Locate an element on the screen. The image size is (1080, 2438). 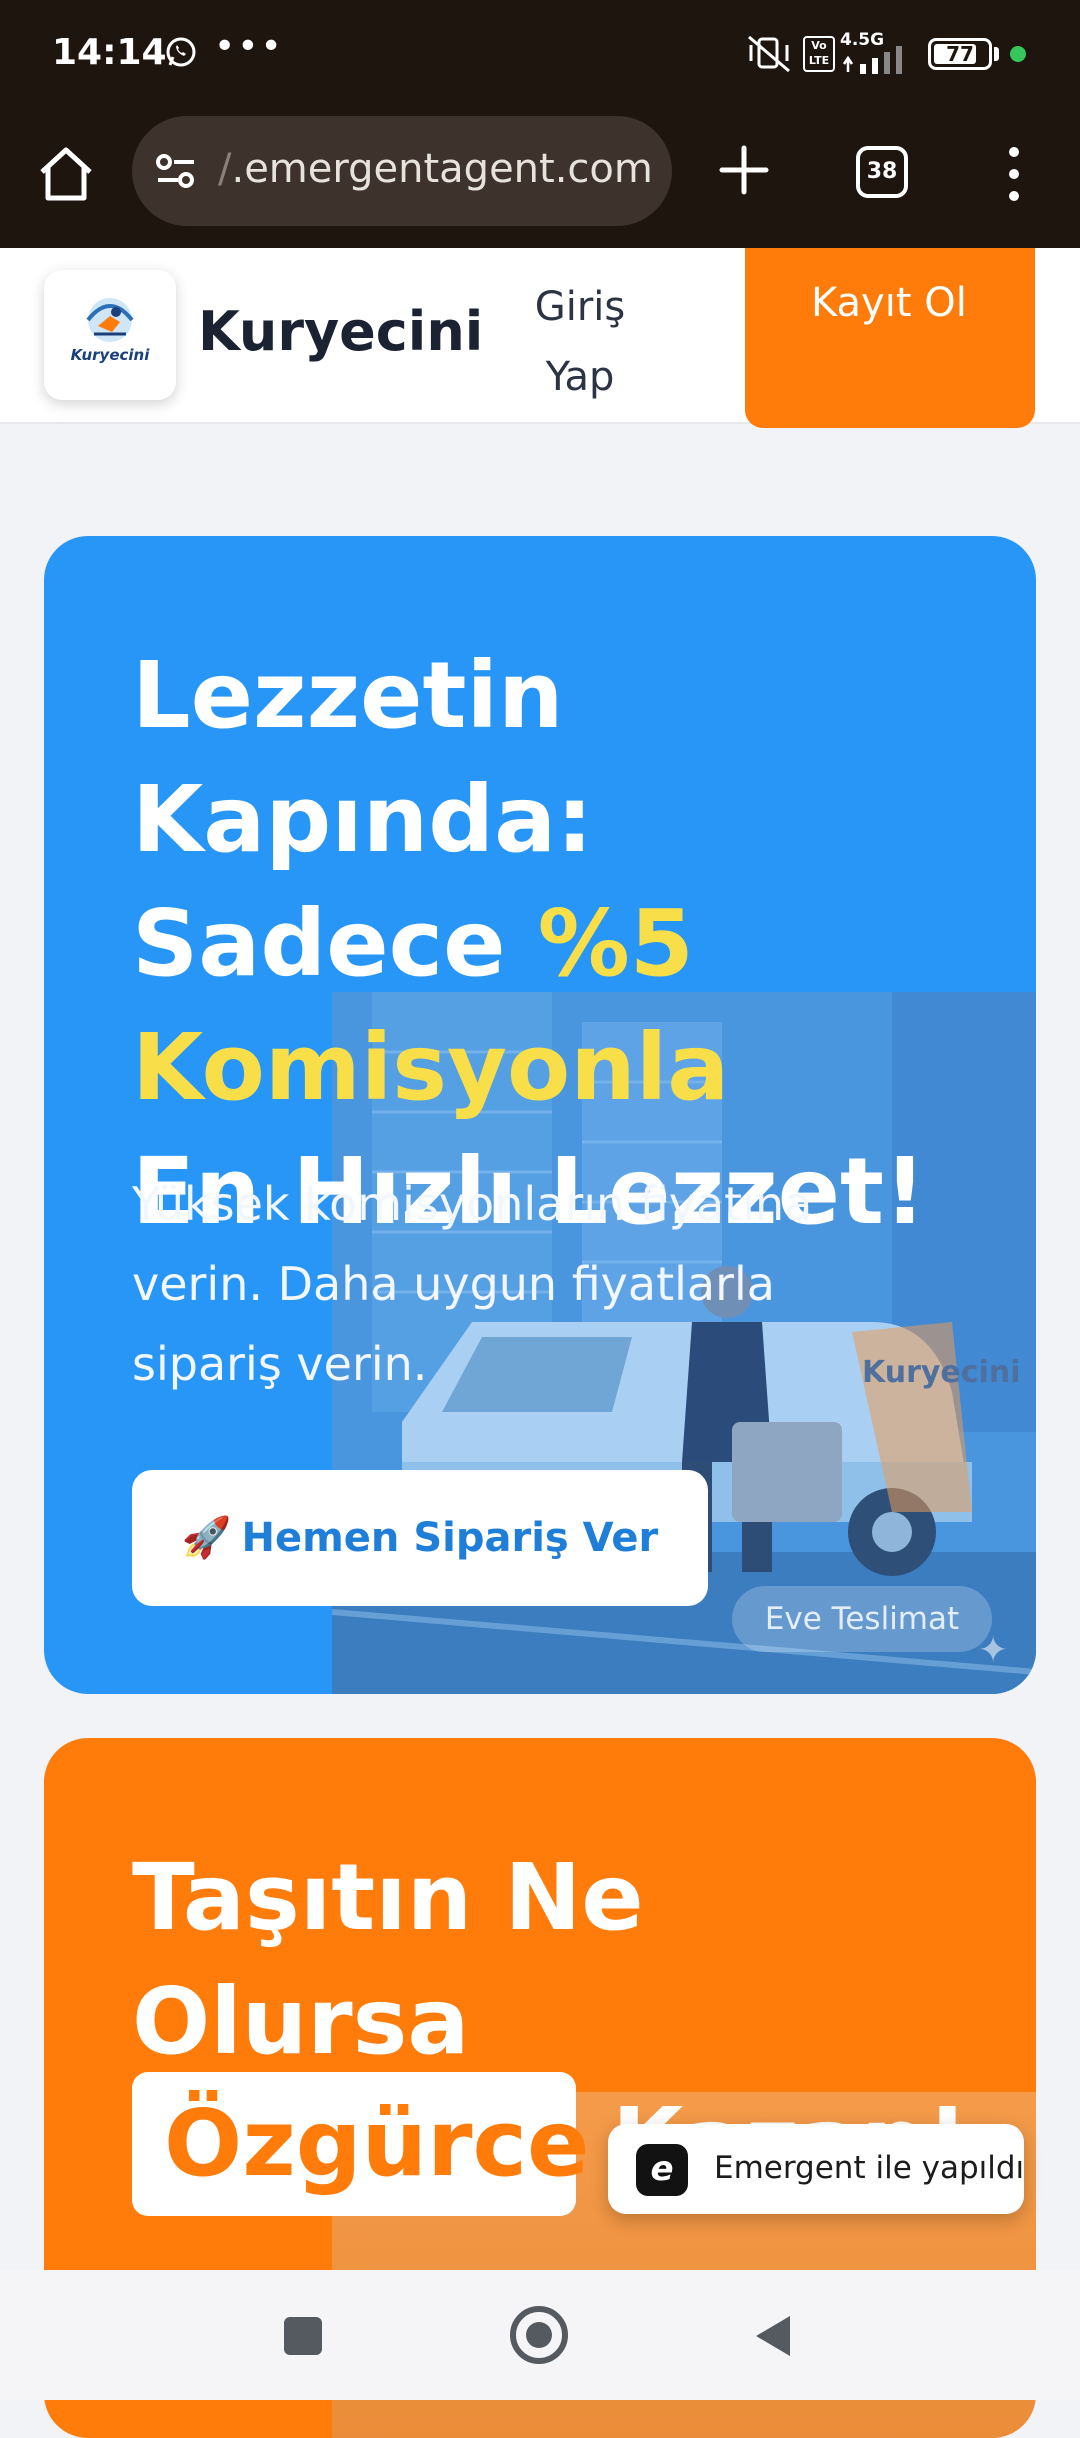
emergent-logo-icon: e is located at coordinates (662, 2170).